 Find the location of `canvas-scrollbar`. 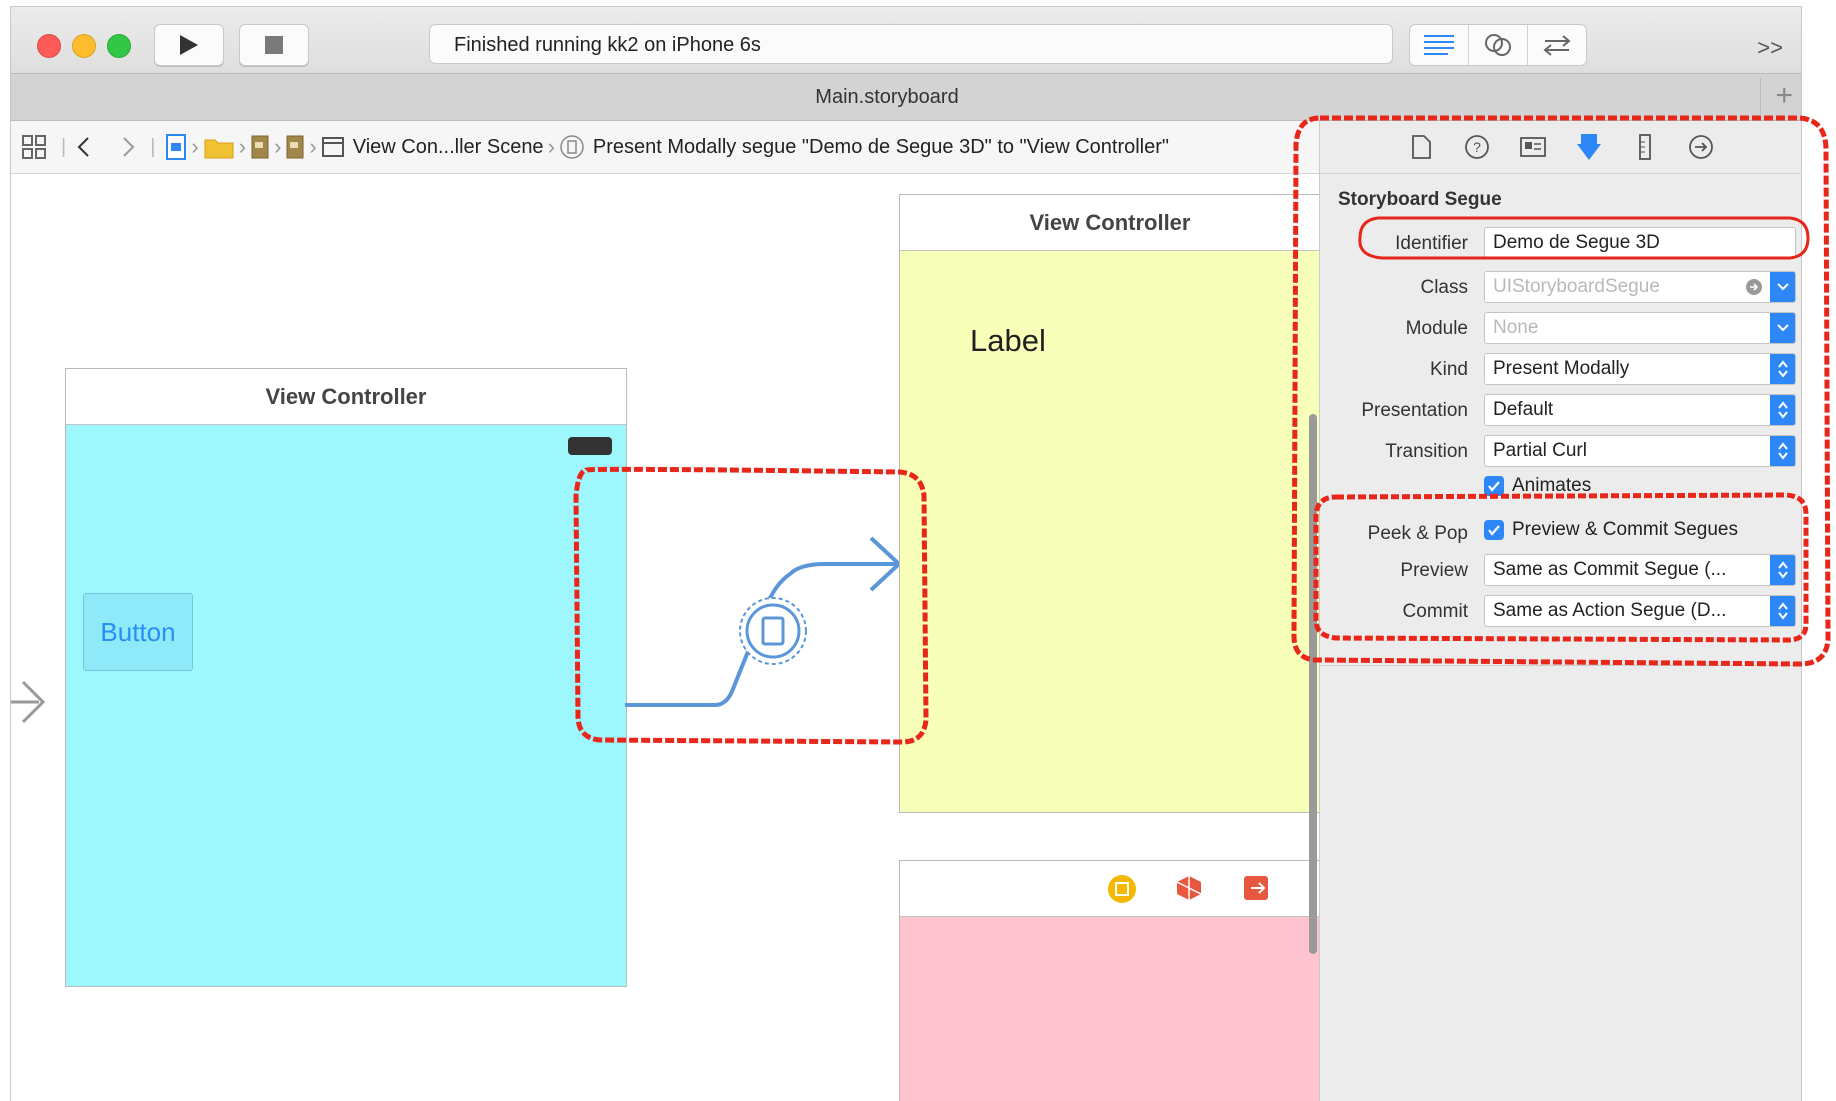

canvas-scrollbar is located at coordinates (1313, 684).